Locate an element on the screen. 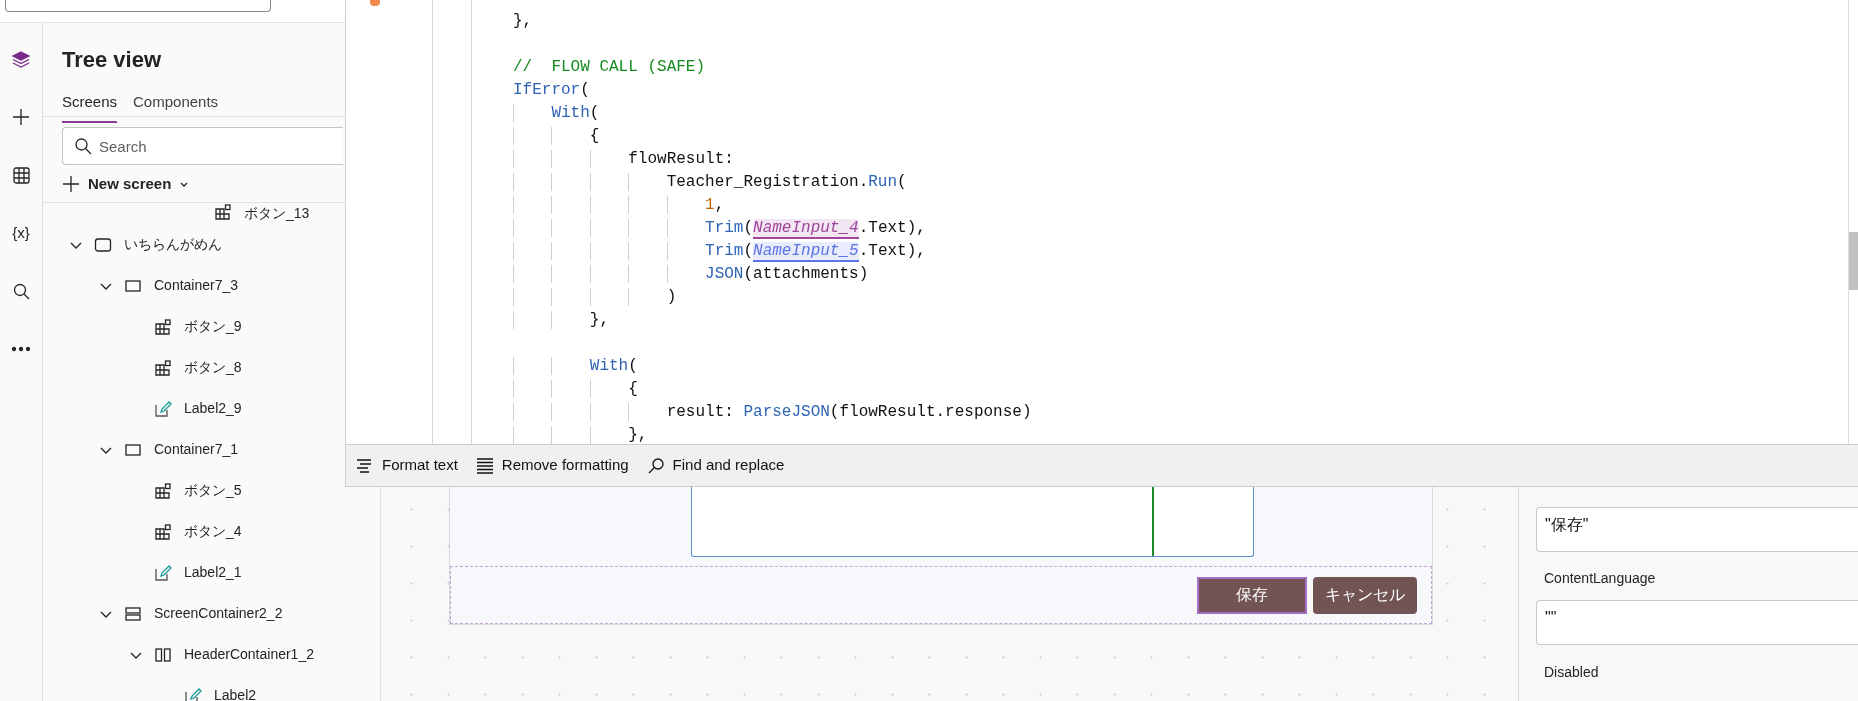 The image size is (1858, 701). columns-icon is located at coordinates (163, 654).